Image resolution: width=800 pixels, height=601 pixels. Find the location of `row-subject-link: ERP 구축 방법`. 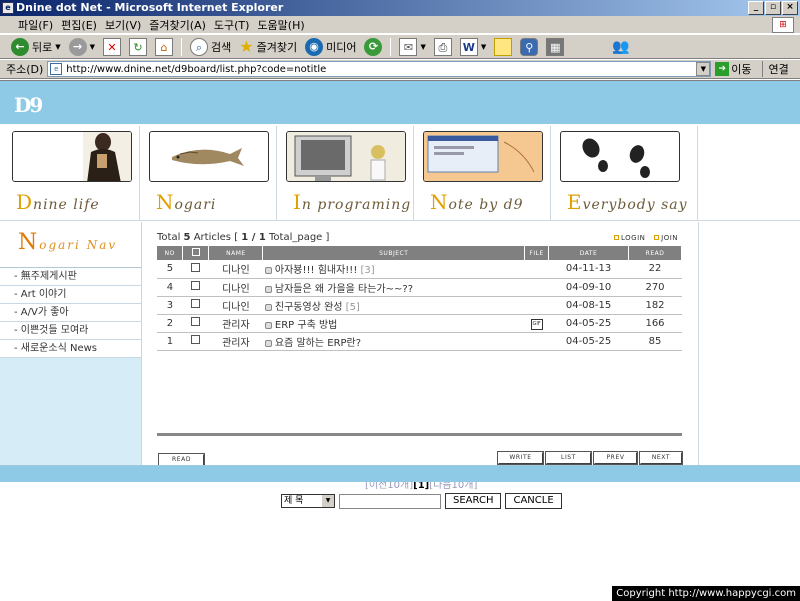

row-subject-link: ERP 구축 방법 is located at coordinates (306, 325).